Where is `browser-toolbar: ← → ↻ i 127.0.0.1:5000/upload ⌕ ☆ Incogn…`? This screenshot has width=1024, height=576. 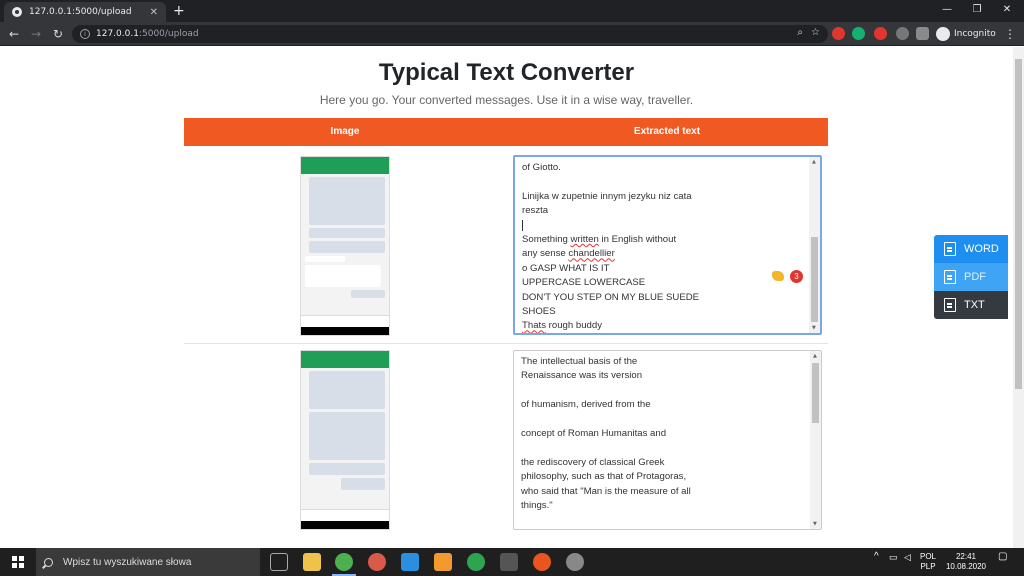 browser-toolbar: ← → ↻ i 127.0.0.1:5000/upload ⌕ ☆ Incogn… is located at coordinates (512, 34).